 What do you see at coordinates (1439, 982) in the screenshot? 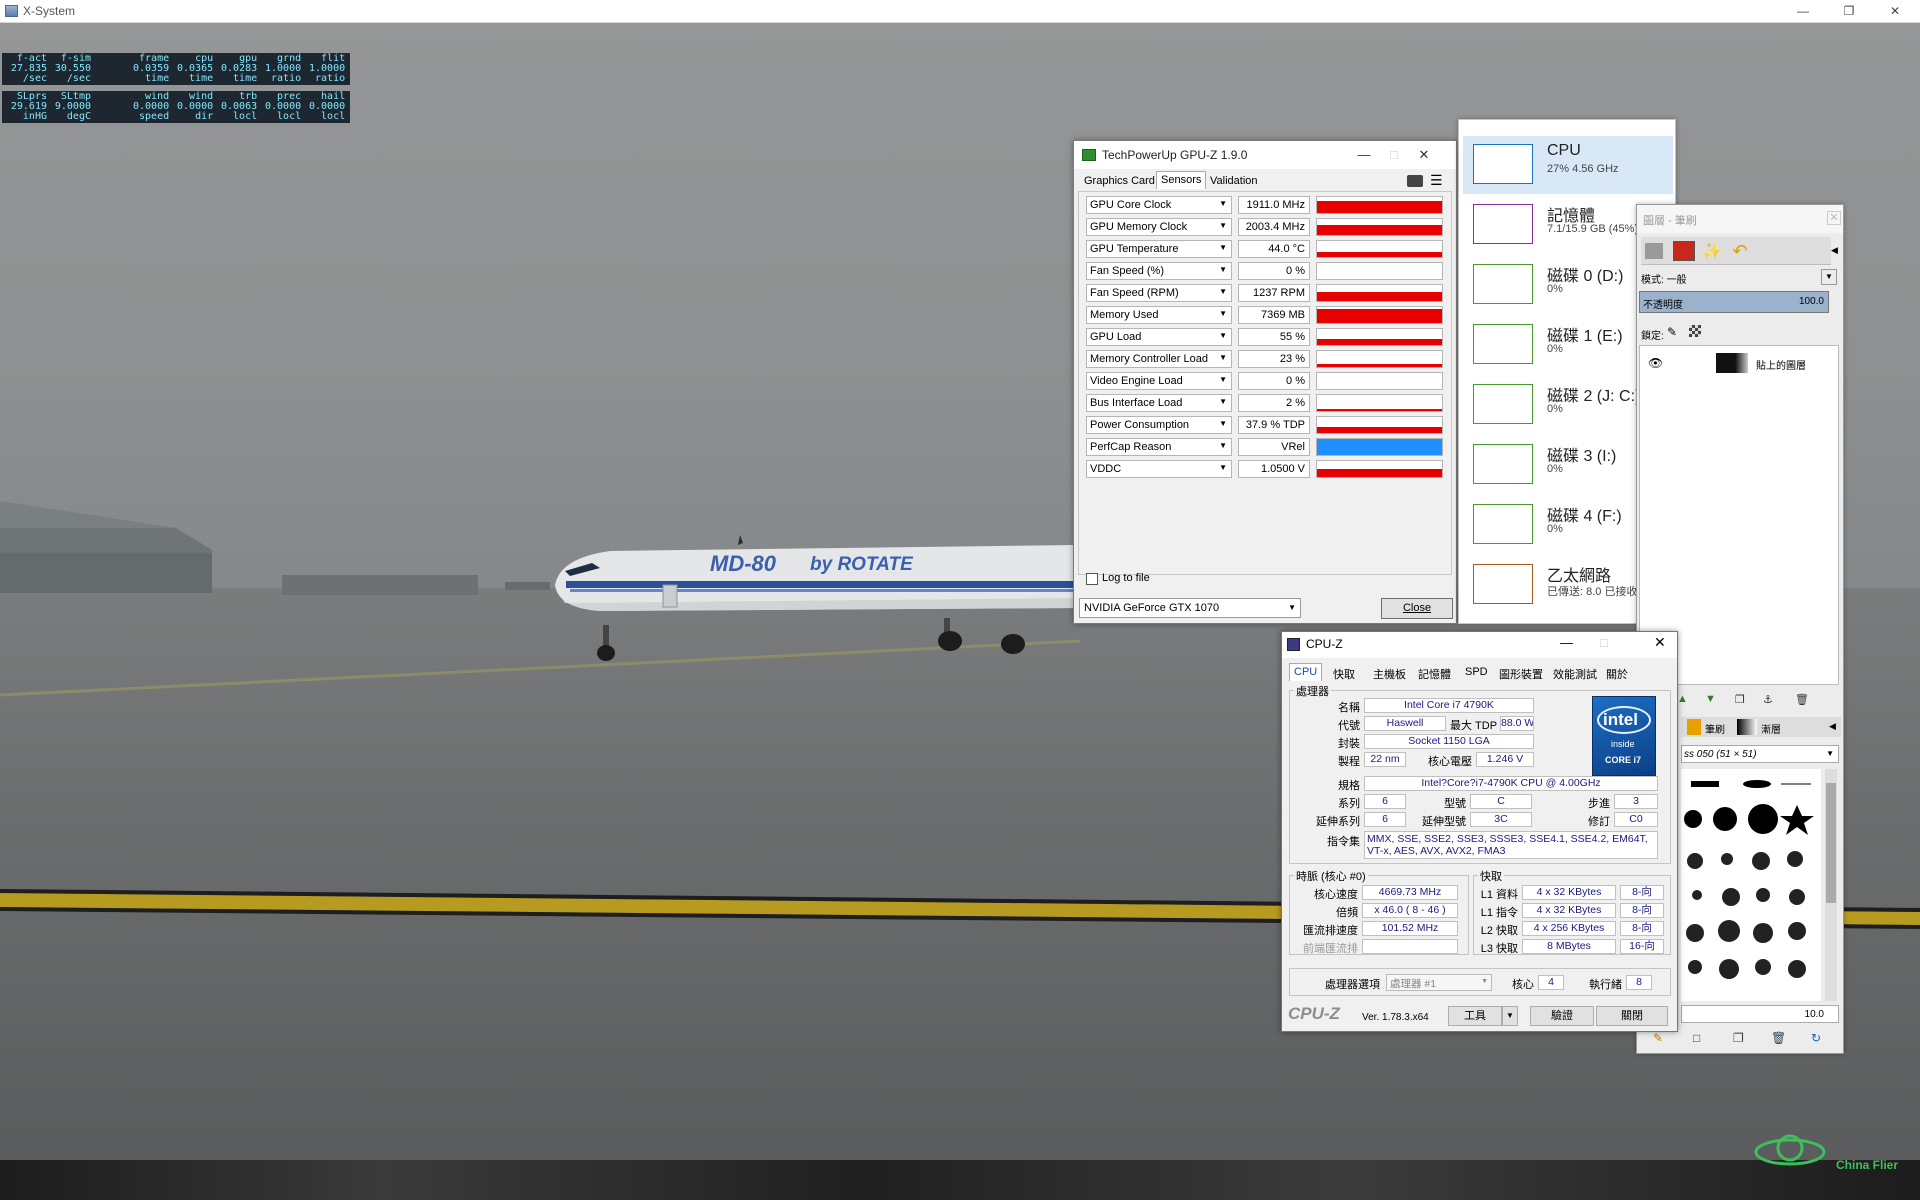
I see `processor-select: 處理器 #1 ▼` at bounding box center [1439, 982].